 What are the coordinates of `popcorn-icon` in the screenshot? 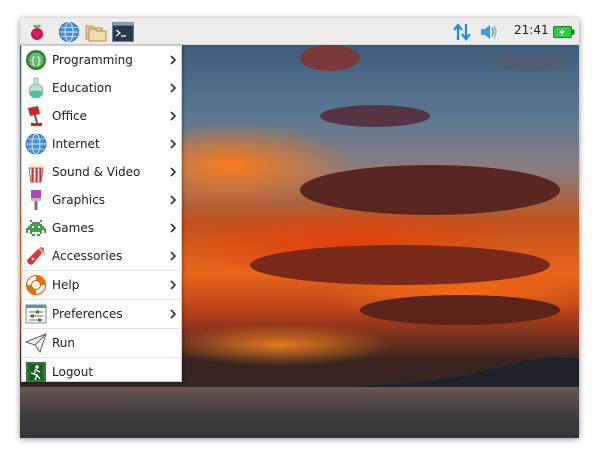 It's located at (36, 172).